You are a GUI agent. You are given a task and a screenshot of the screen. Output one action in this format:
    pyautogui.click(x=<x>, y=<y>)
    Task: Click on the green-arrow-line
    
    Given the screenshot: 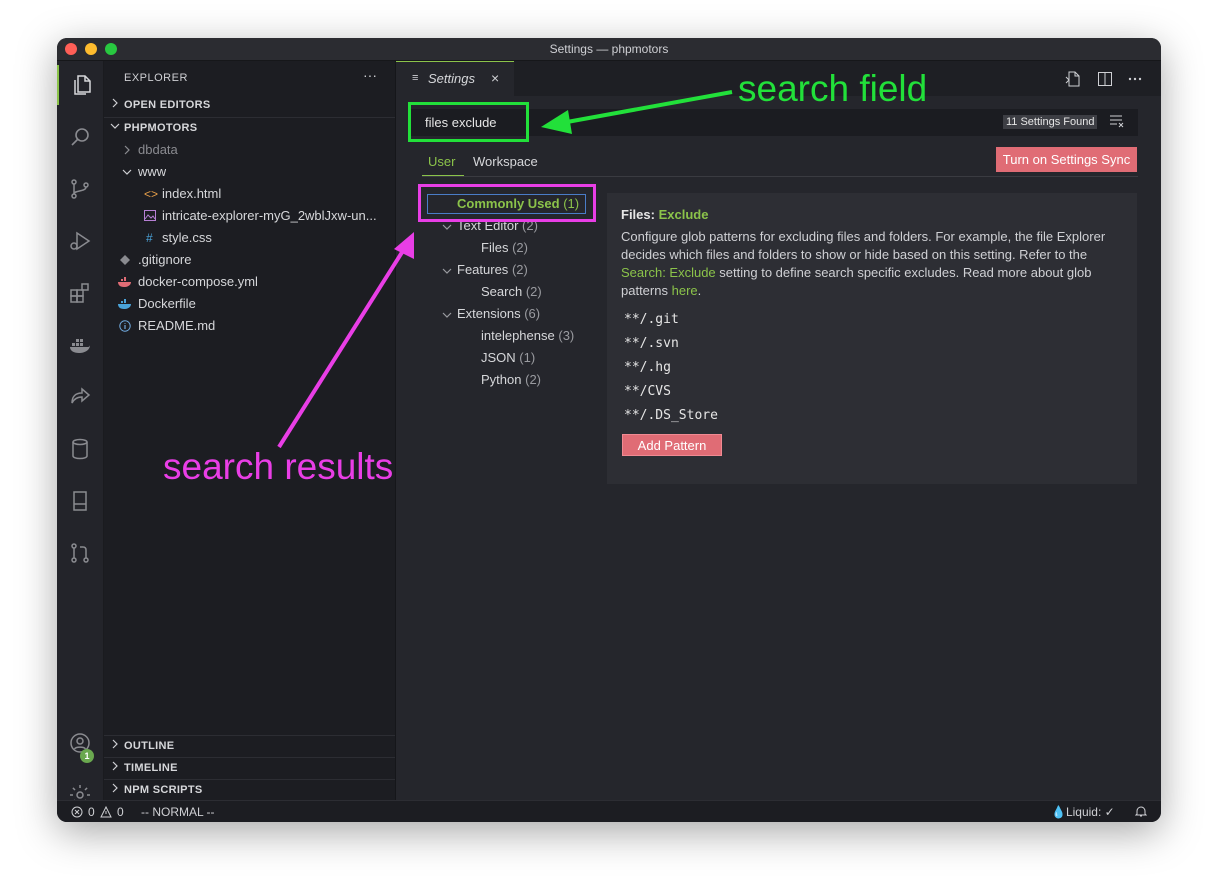 What is the action you would take?
    pyautogui.click(x=644, y=108)
    